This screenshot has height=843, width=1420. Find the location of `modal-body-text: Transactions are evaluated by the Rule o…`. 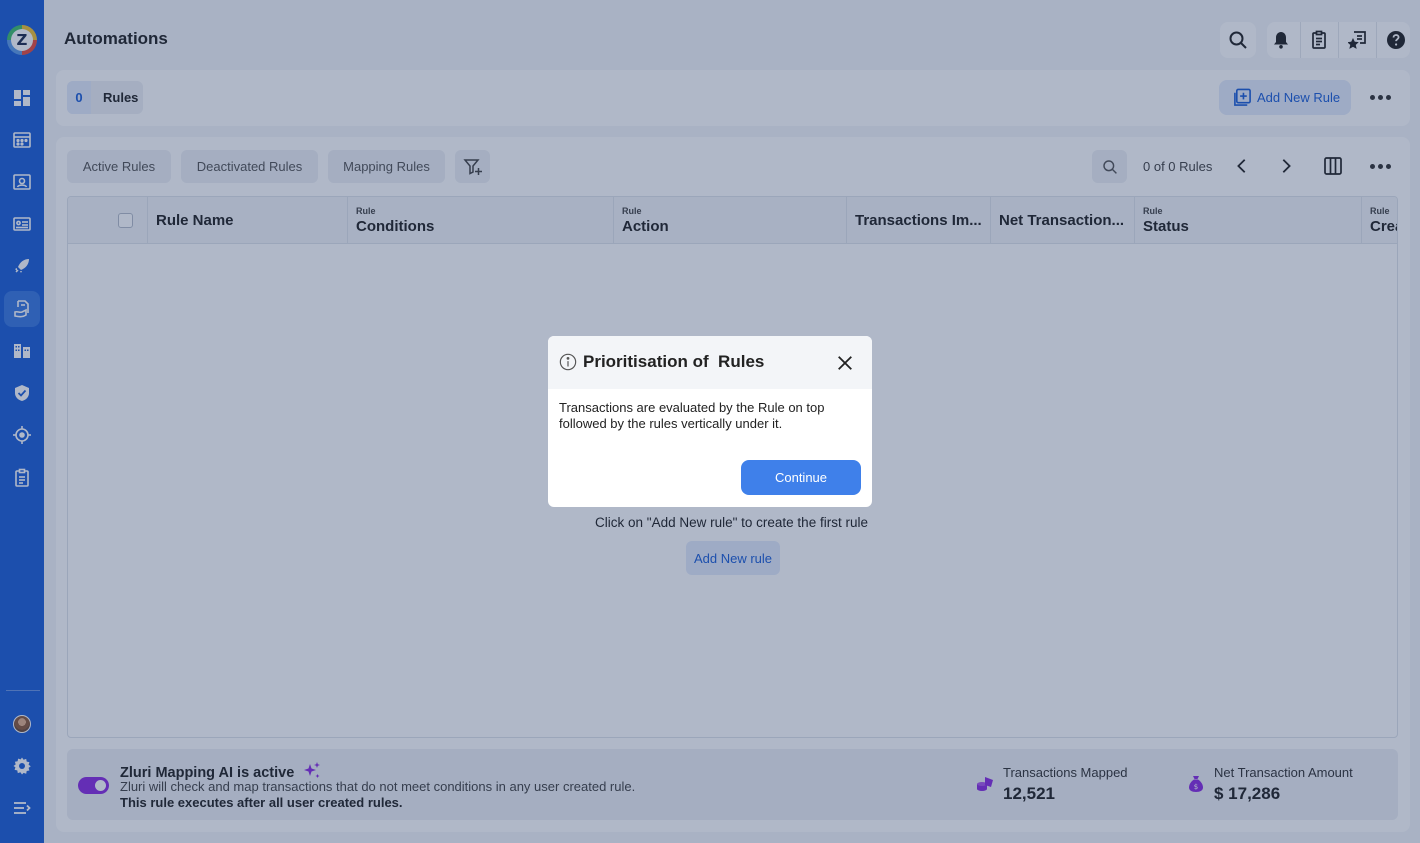

modal-body-text: Transactions are evaluated by the Rule o… is located at coordinates (692, 415).